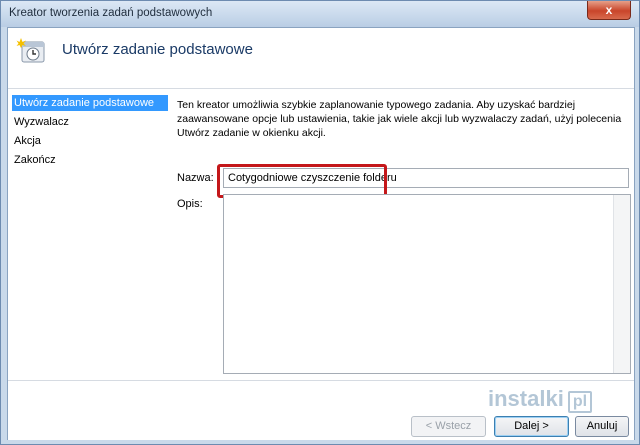 Image resolution: width=640 pixels, height=445 pixels. Describe the element at coordinates (531, 426) in the screenshot. I see `next-button: Dalej >` at that location.